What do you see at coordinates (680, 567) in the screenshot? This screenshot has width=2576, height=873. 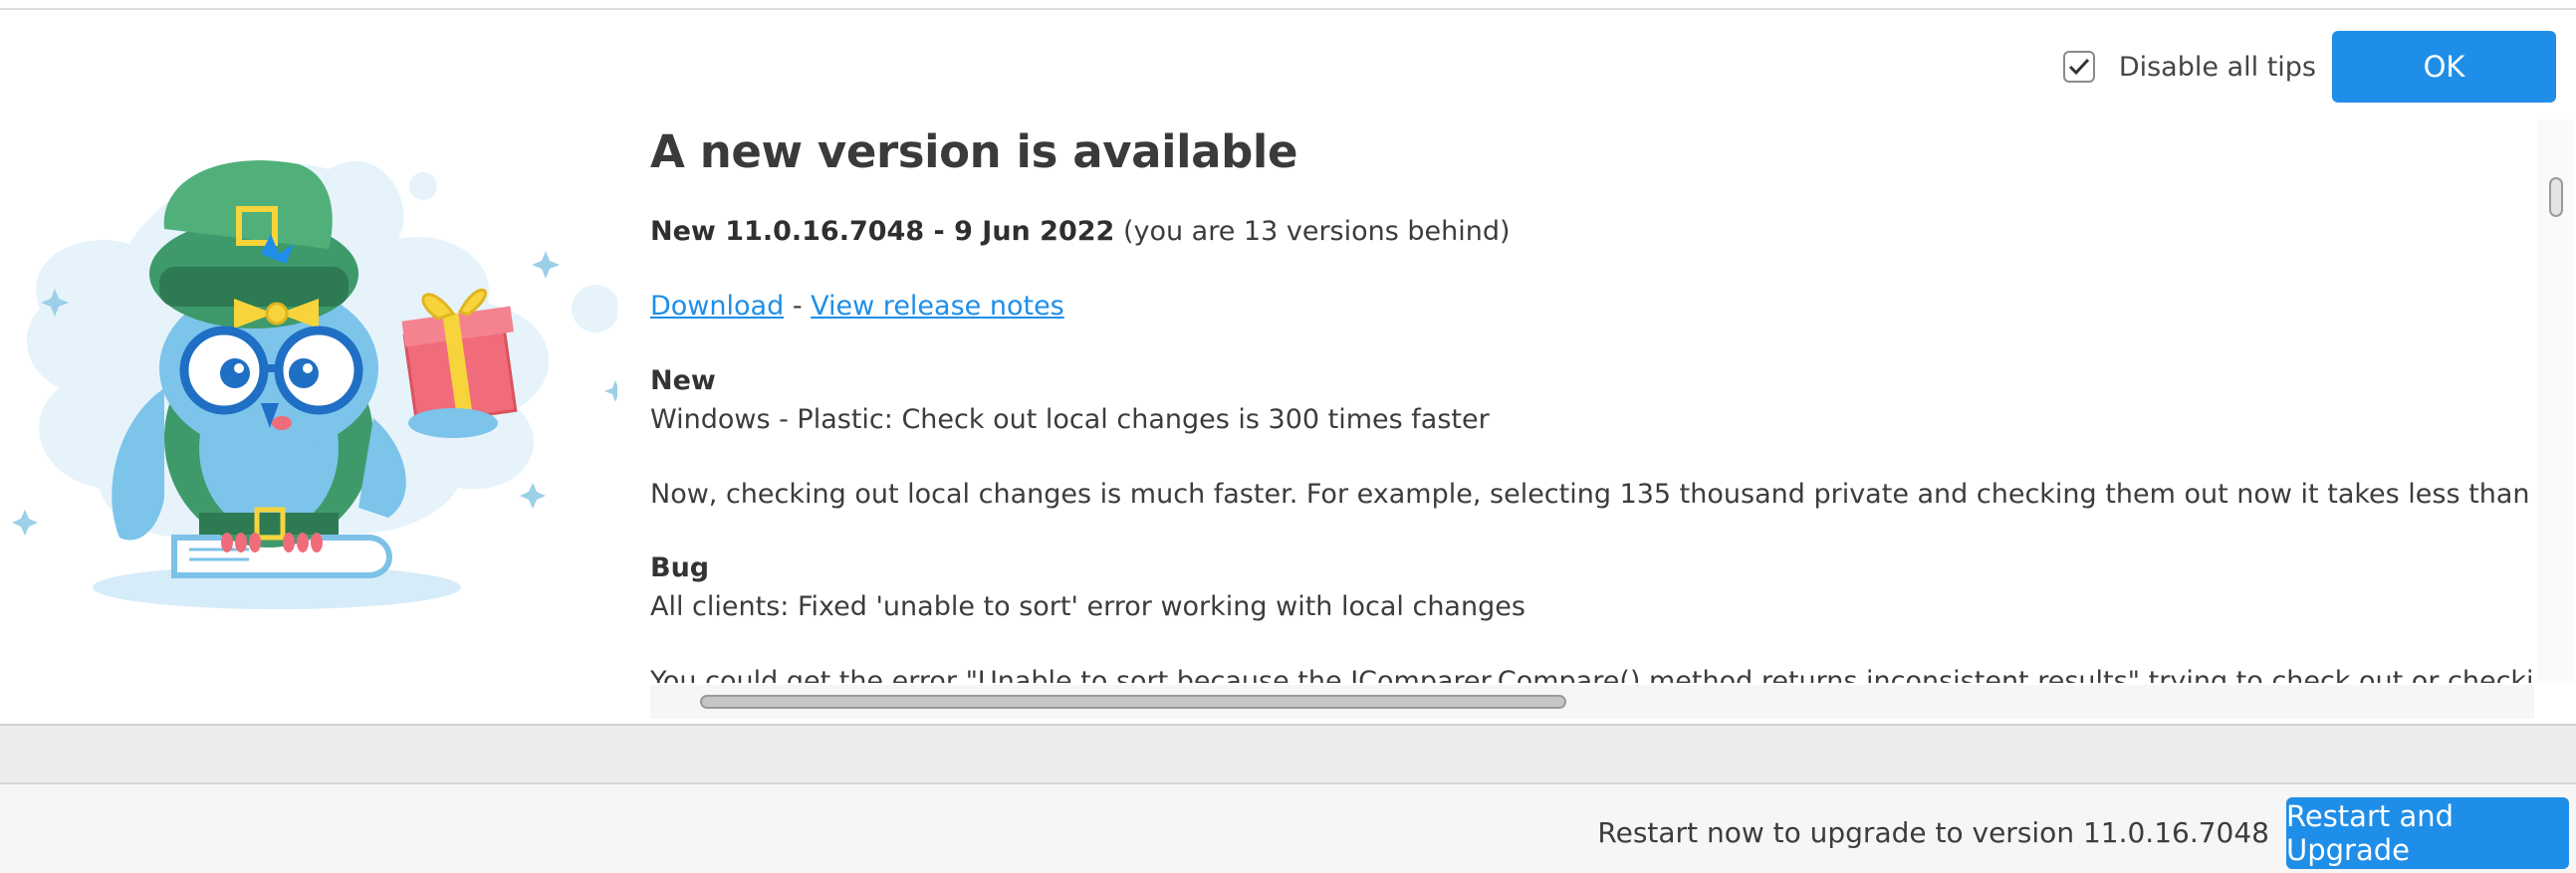 I see `section-heading-bug: Bug` at bounding box center [680, 567].